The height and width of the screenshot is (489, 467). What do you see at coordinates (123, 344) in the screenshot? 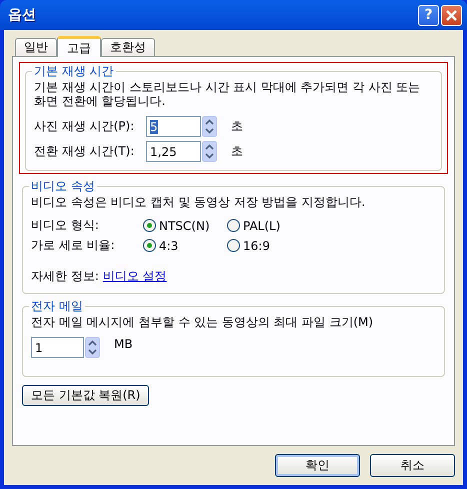
I see `unit-label: MB` at bounding box center [123, 344].